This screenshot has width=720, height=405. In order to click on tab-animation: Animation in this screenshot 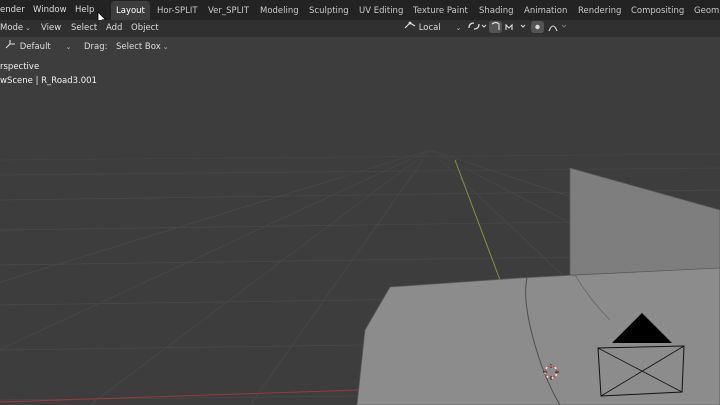, I will do `click(545, 10)`.